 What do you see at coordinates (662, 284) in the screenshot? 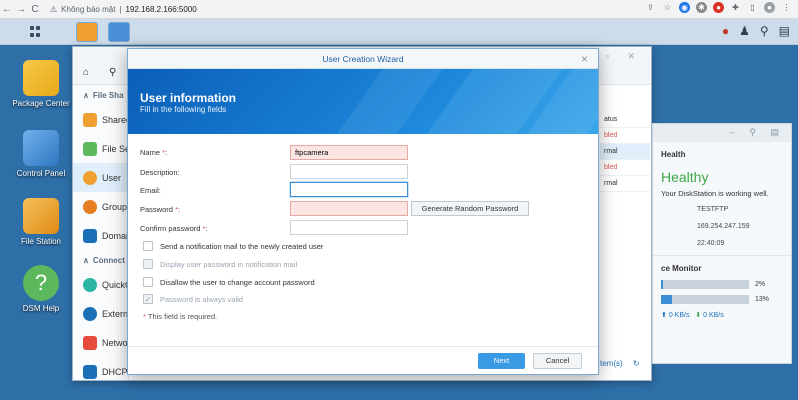
I see `cpu-bar-fill` at bounding box center [662, 284].